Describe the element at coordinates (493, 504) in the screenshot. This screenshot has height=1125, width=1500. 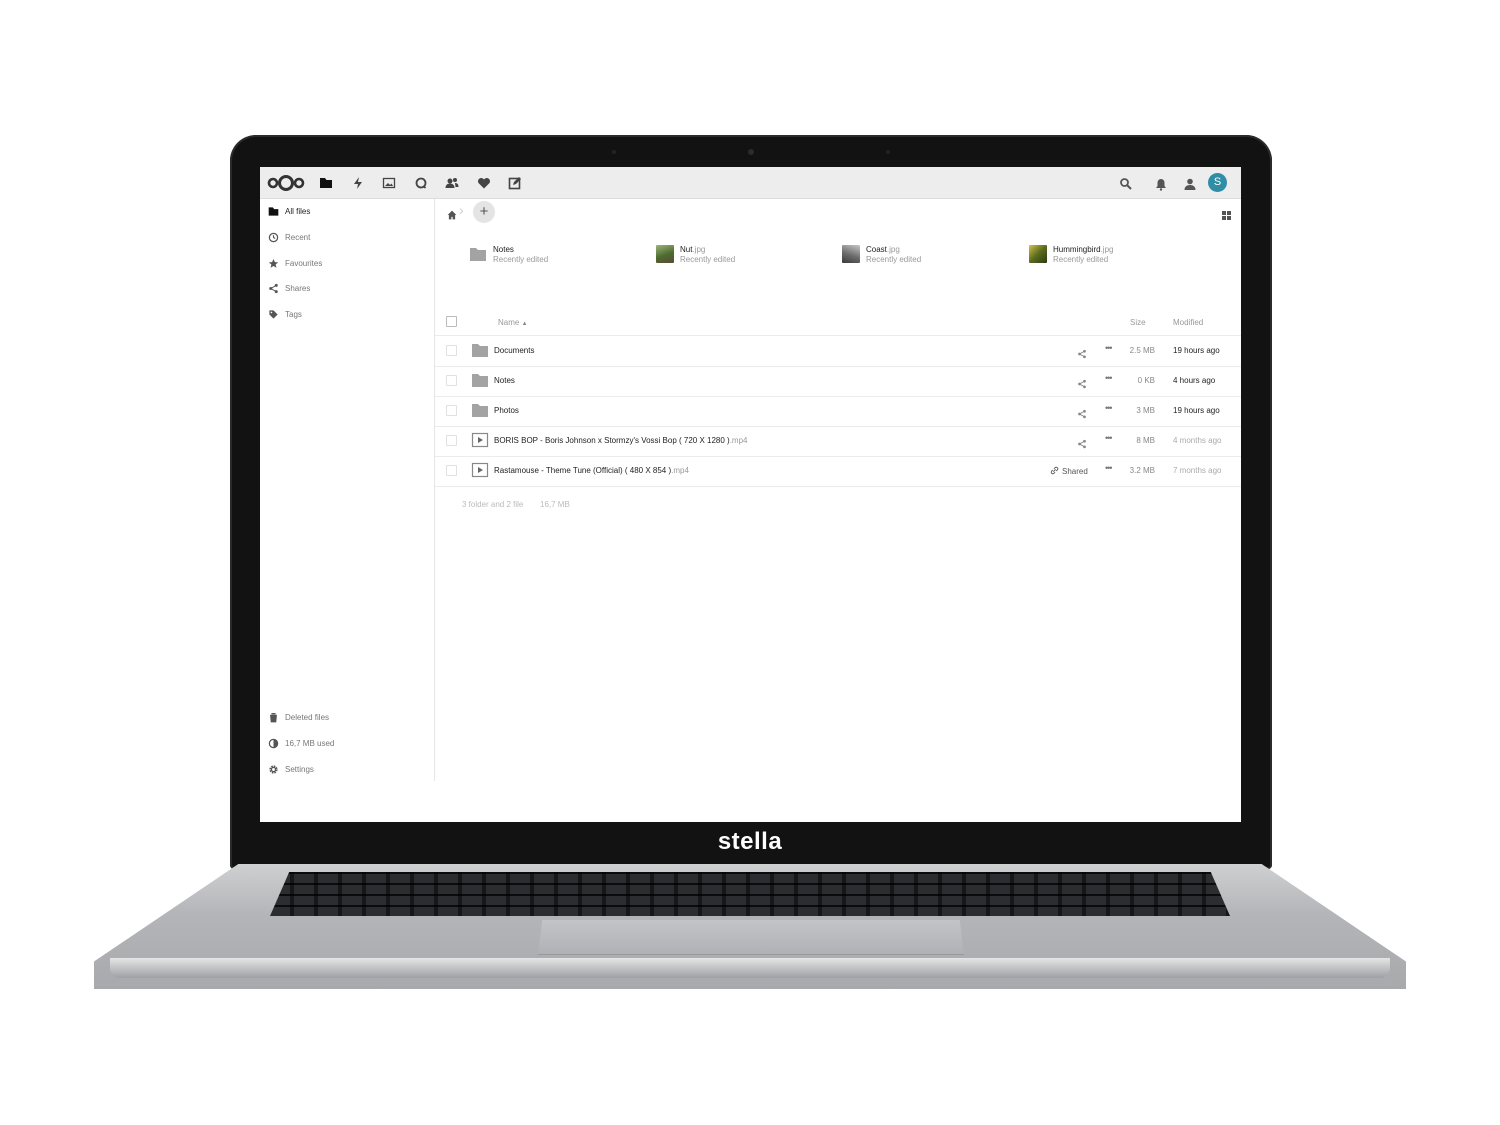
I see `summary-count: 3 folder and 2 file` at that location.